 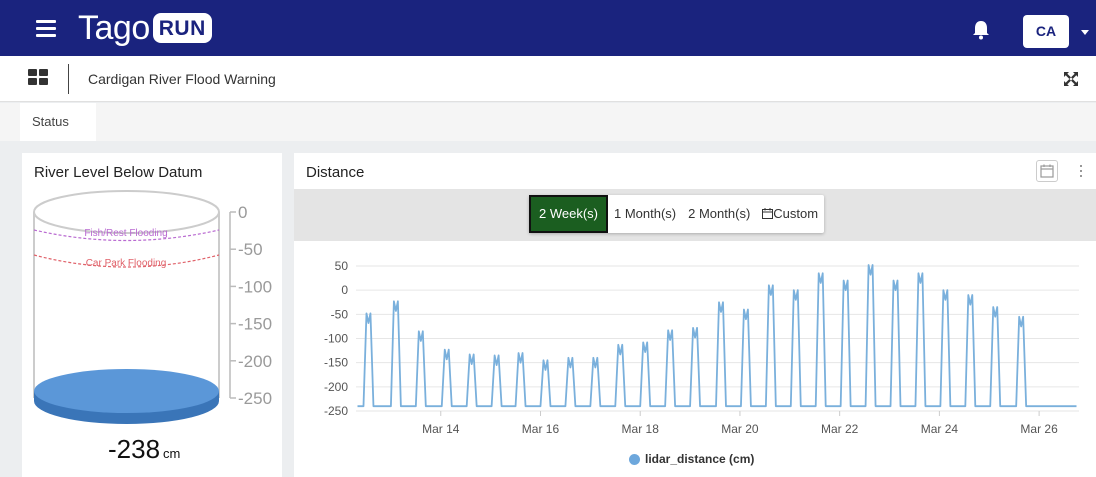 What do you see at coordinates (344, 290) in the screenshot?
I see `y-tick-label: 0` at bounding box center [344, 290].